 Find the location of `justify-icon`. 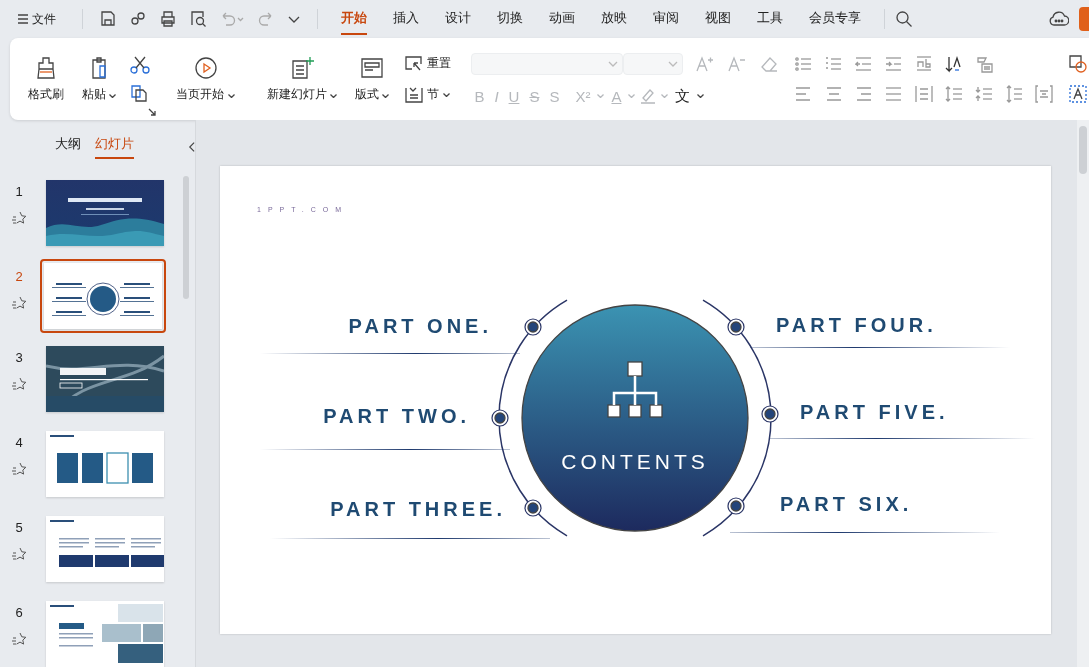

justify-icon is located at coordinates (894, 94).